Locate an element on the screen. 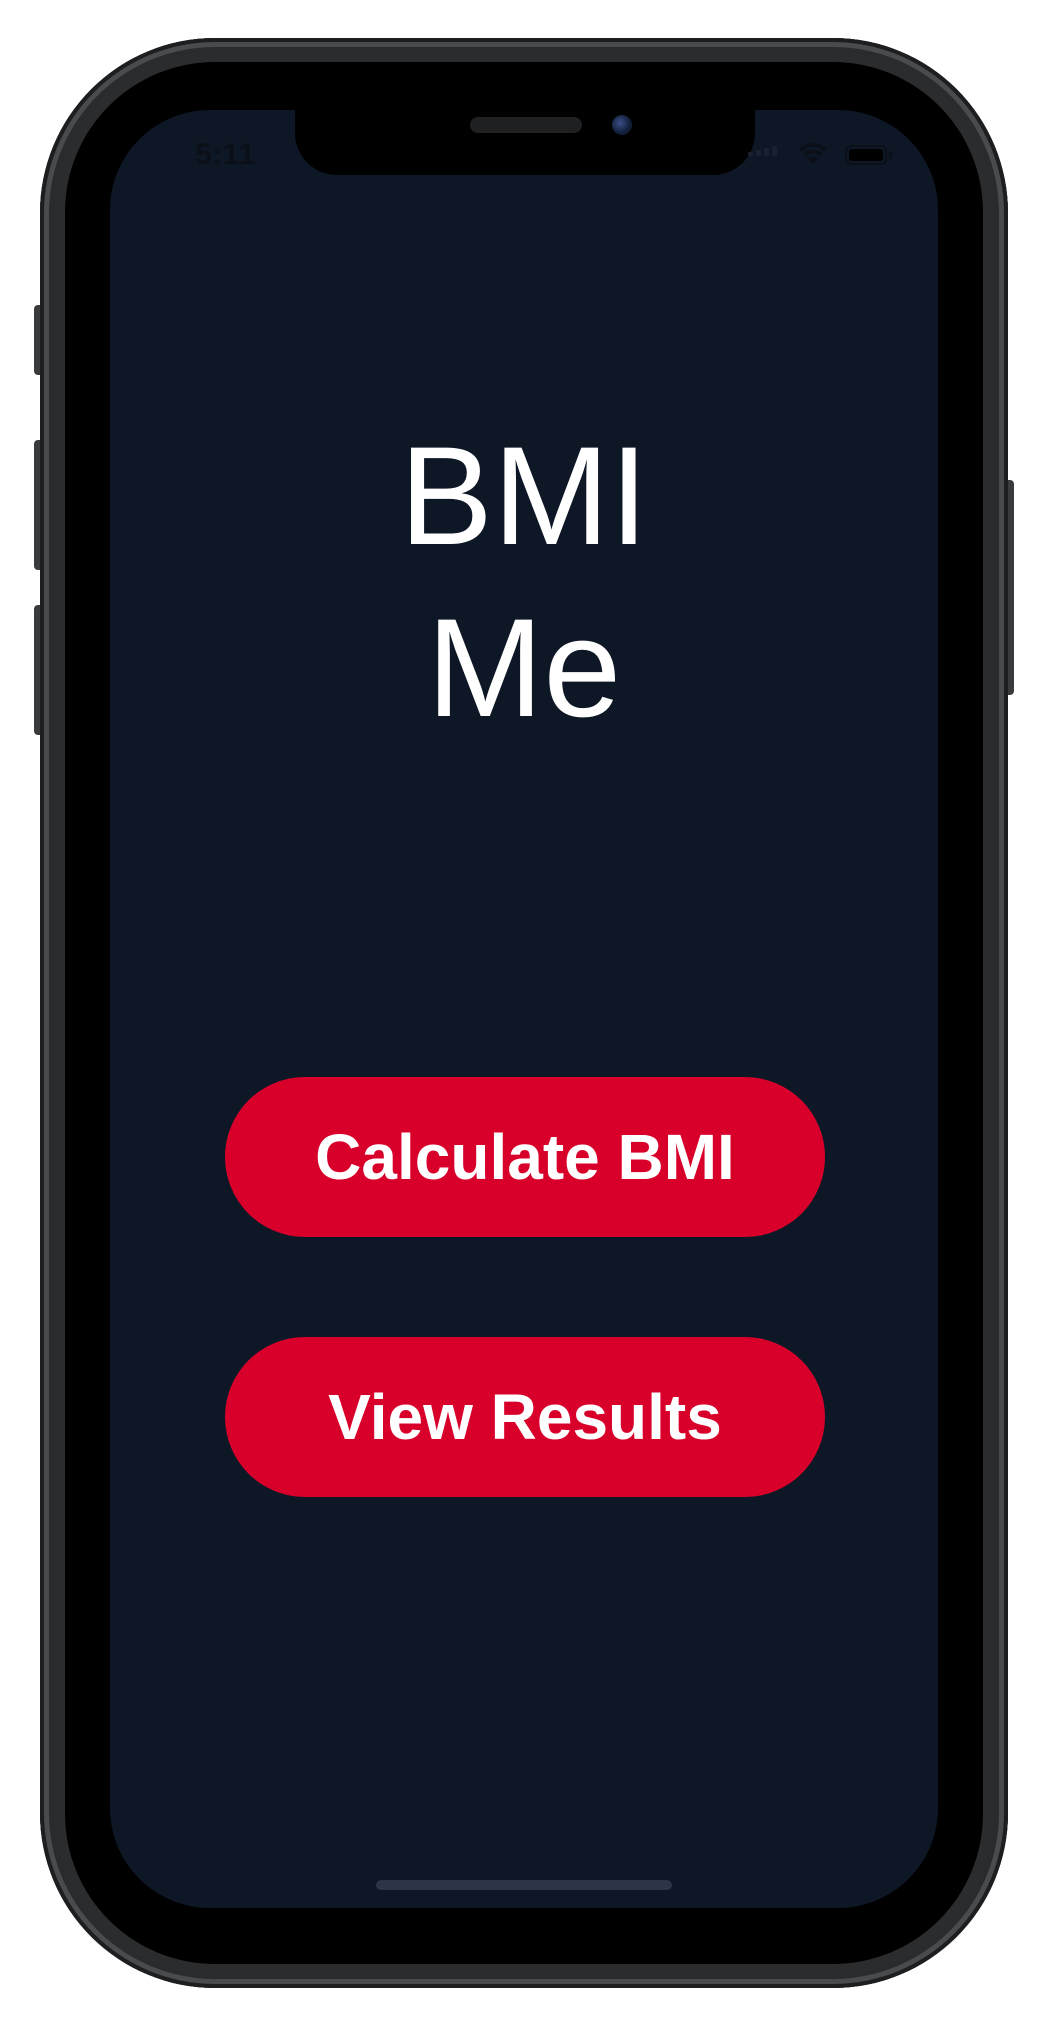  calculate-bmi-button: Calculate BMI is located at coordinates (525, 1157).